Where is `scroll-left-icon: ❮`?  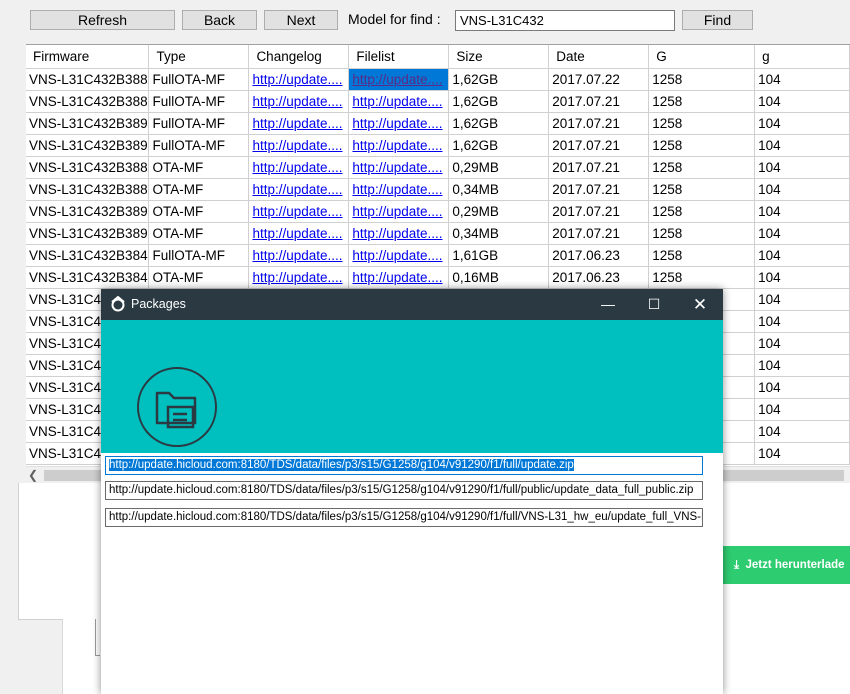 scroll-left-icon: ❮ is located at coordinates (33, 475).